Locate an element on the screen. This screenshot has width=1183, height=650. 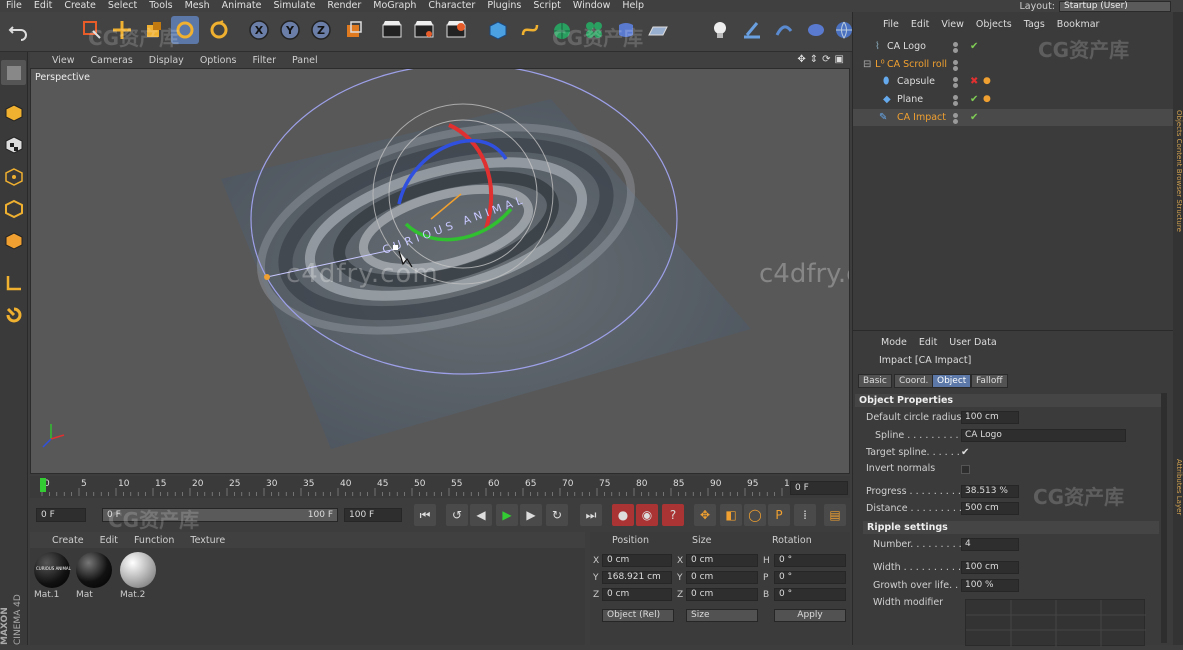
tab-object: Object is located at coordinates (952, 381).